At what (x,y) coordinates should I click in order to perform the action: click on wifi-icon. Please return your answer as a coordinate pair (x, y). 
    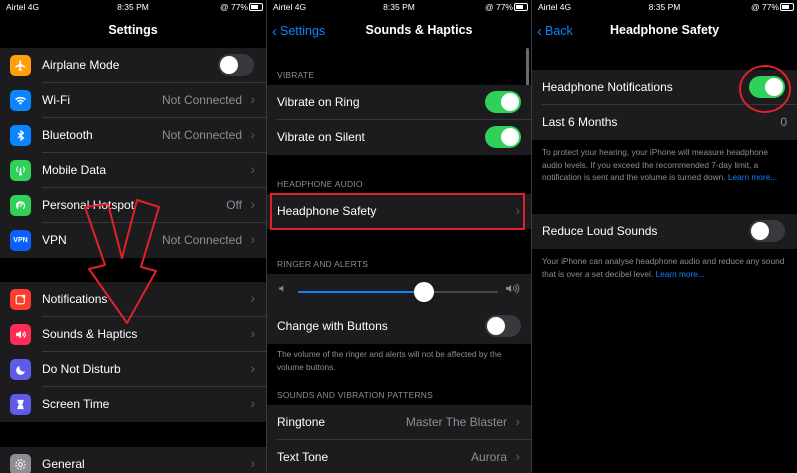
    Looking at the image, I should click on (20, 100).